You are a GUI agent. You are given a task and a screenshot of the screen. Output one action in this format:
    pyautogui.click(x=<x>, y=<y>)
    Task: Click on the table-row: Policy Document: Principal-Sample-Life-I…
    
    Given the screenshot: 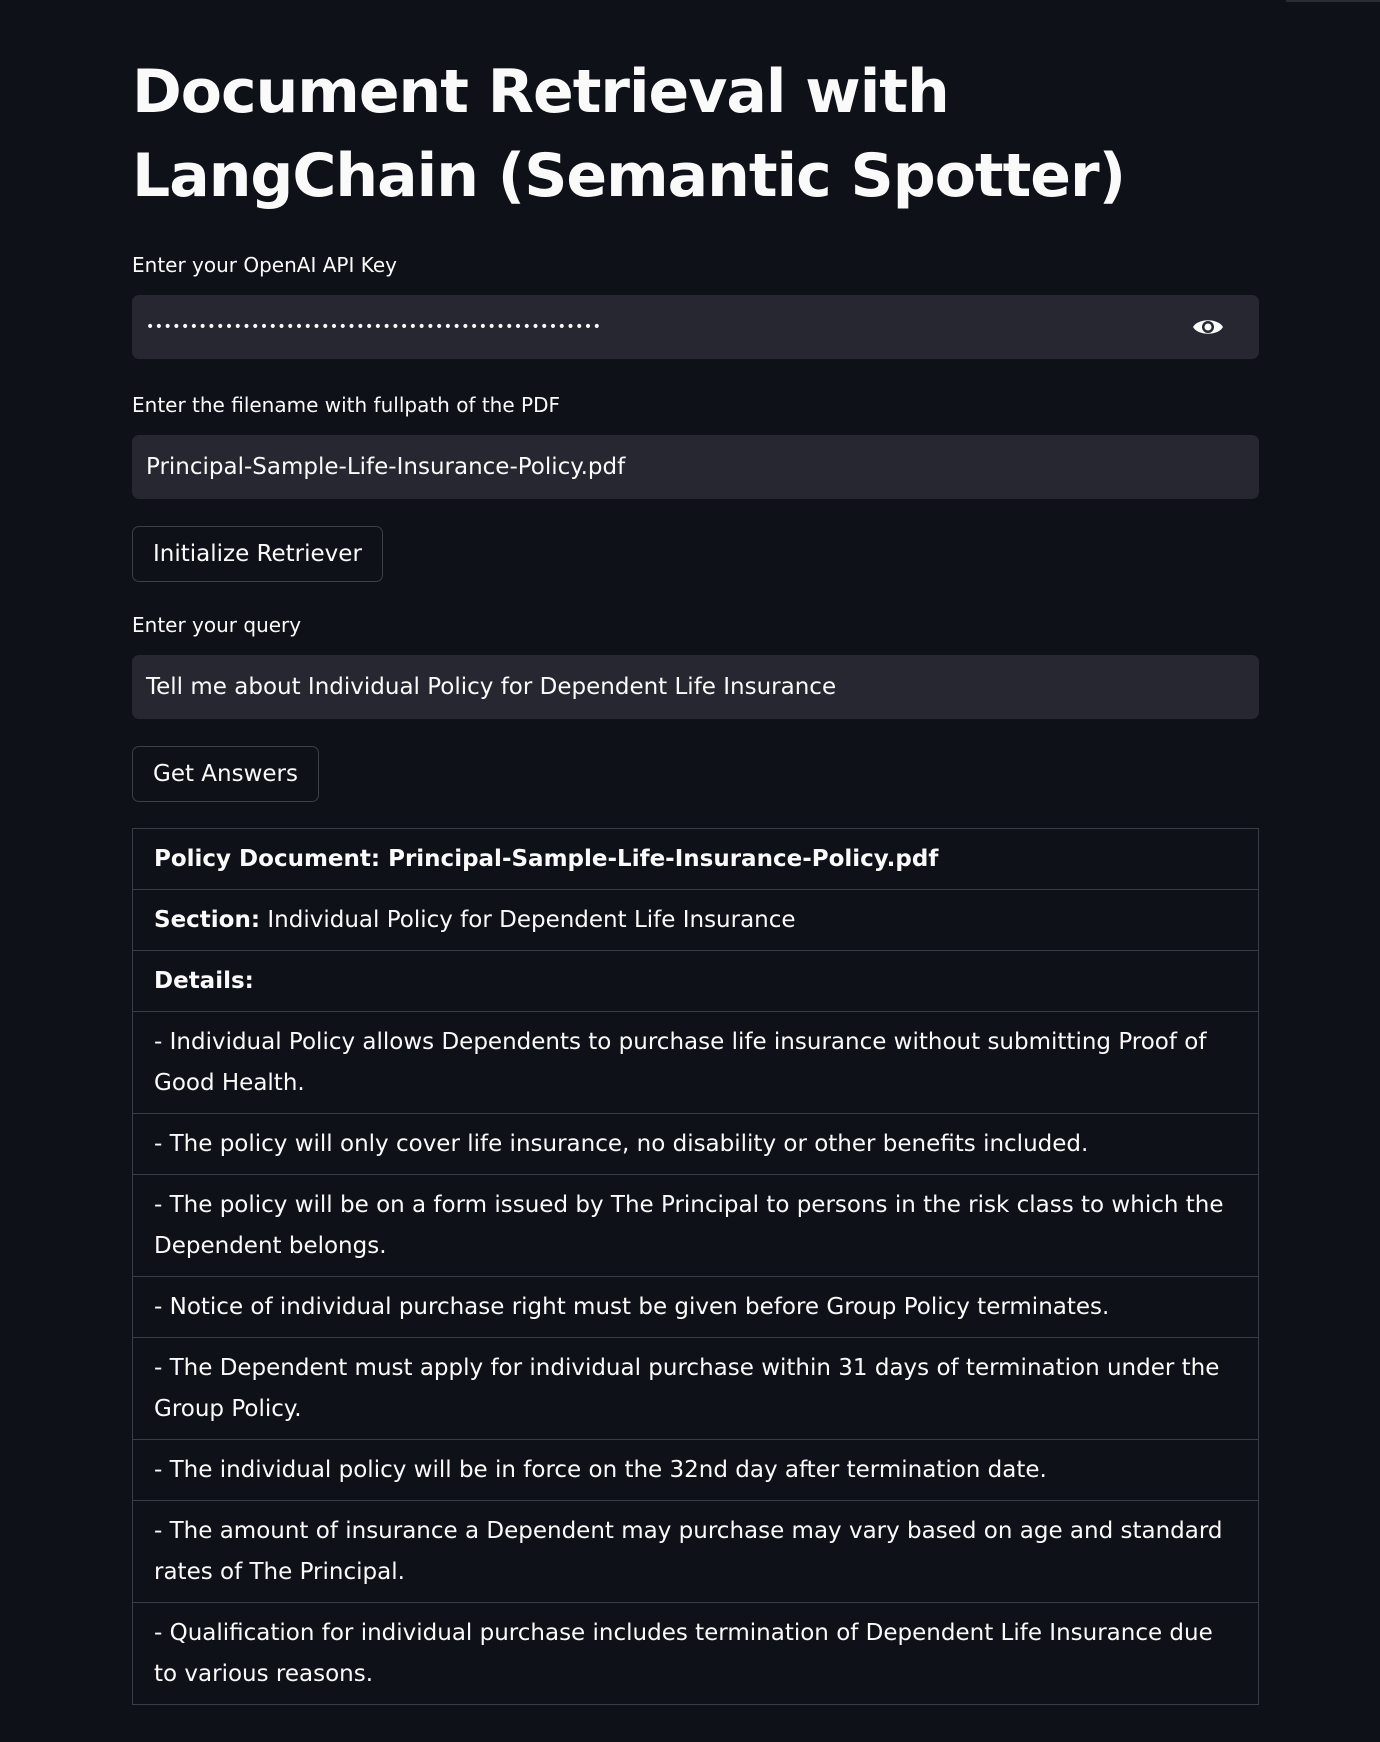 What is the action you would take?
    pyautogui.click(x=695, y=859)
    